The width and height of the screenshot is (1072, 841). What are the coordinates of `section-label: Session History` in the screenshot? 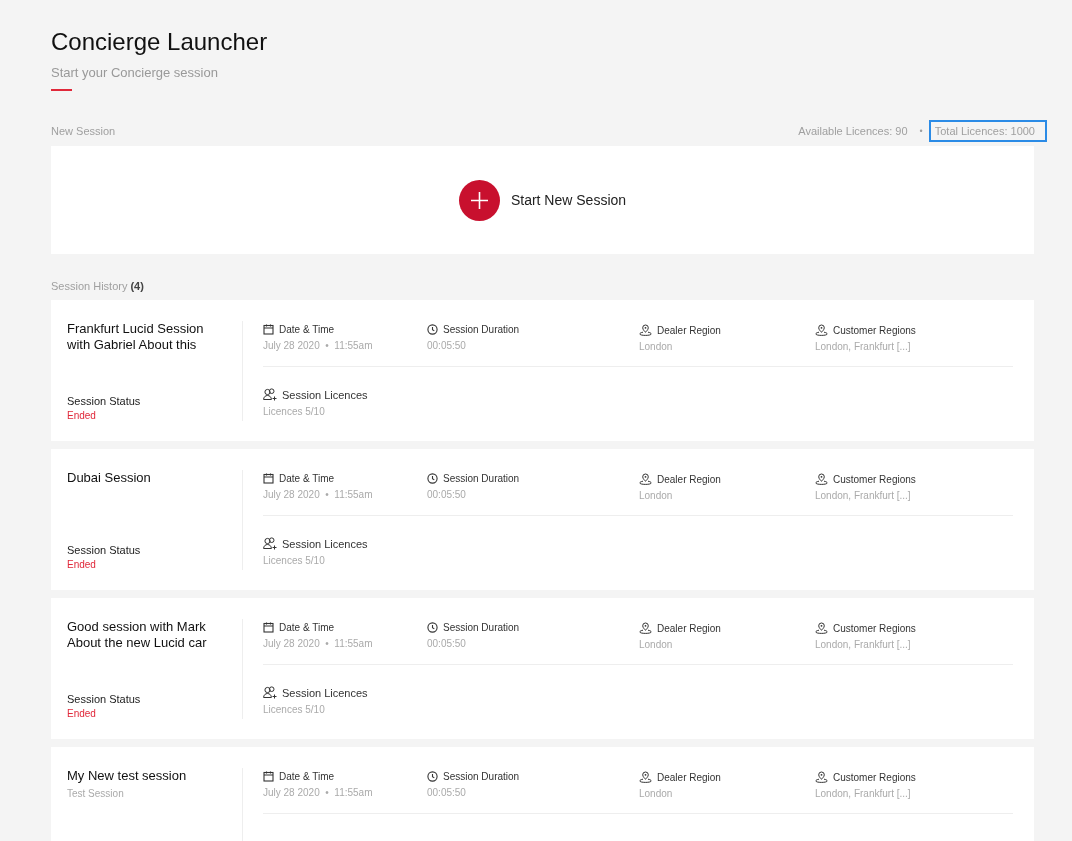 It's located at (89, 286).